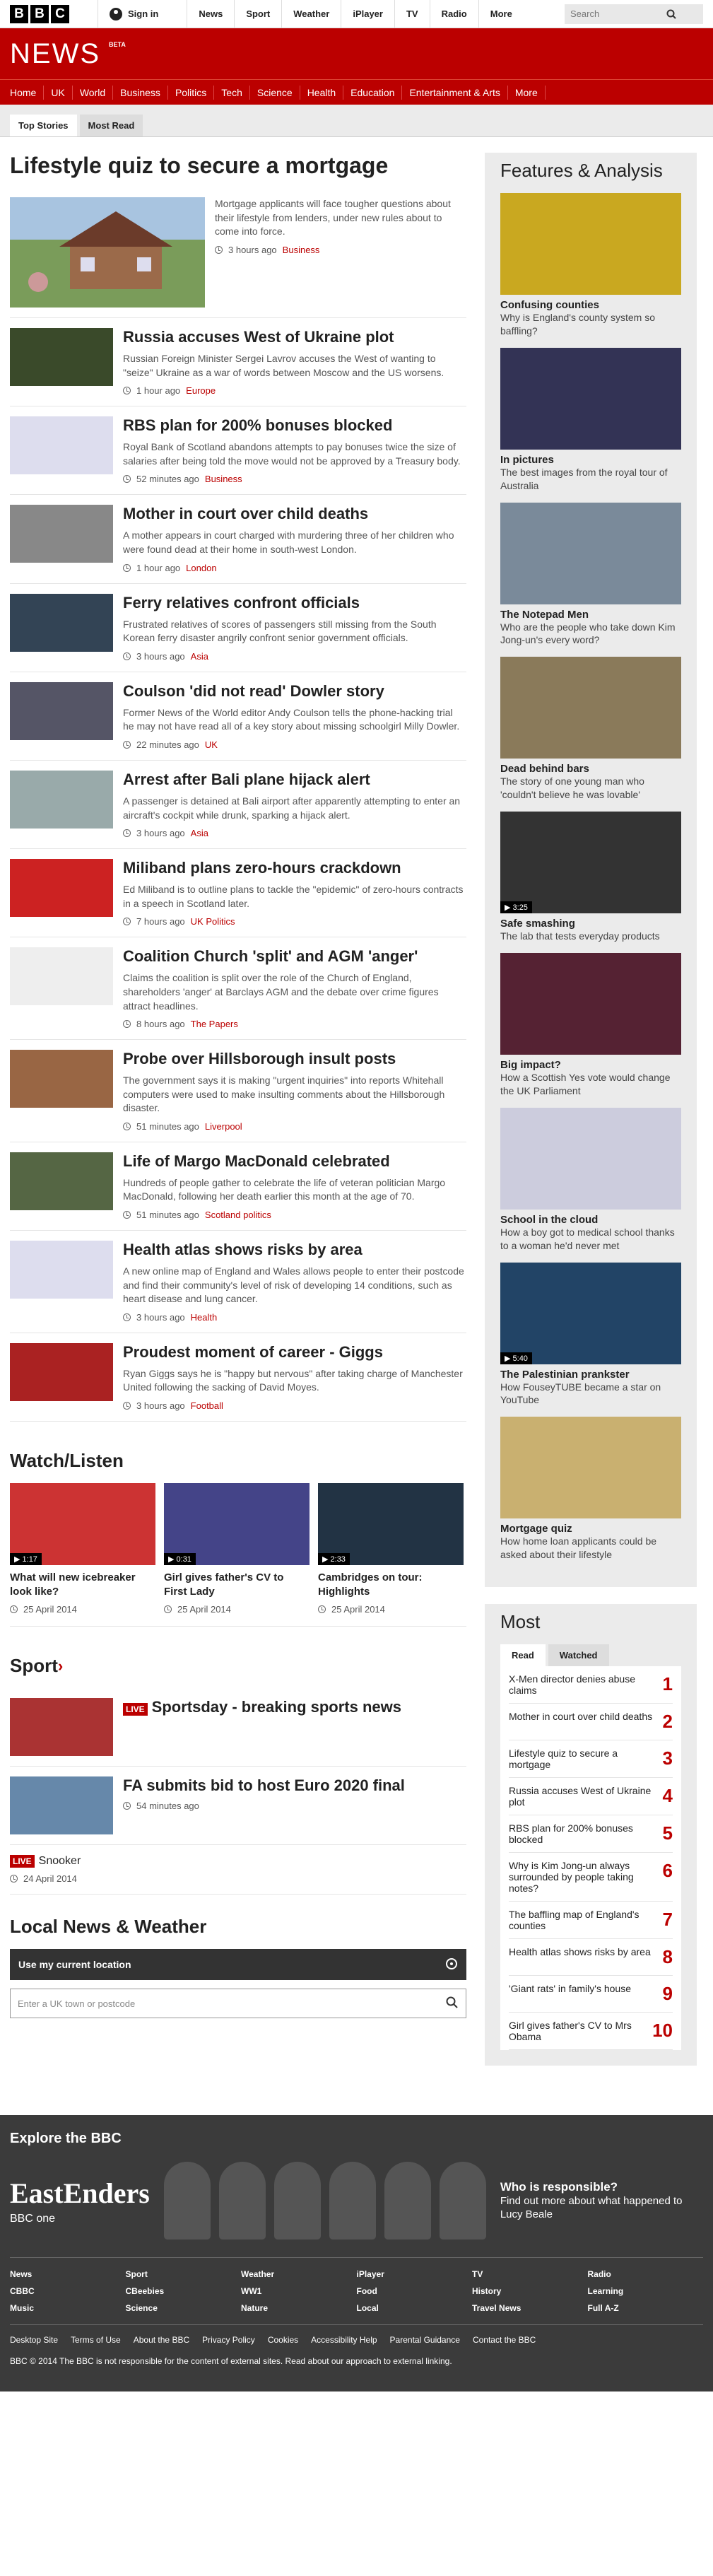 The width and height of the screenshot is (713, 2576). Describe the element at coordinates (373, 92) in the screenshot. I see `nav-item: Education` at that location.